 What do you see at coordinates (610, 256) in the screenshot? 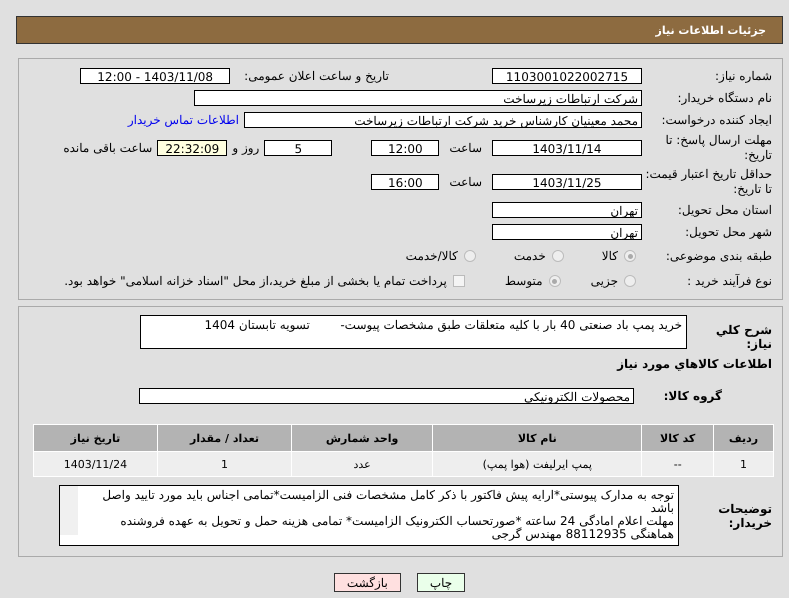
I see `radio-label: کالا` at bounding box center [610, 256].